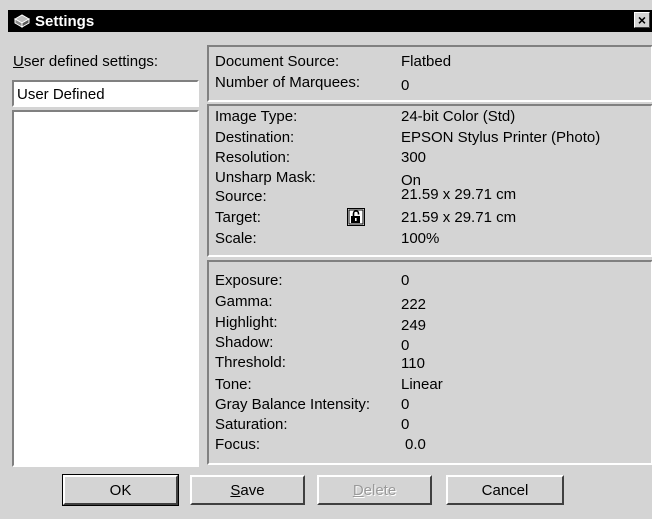 The height and width of the screenshot is (519, 652). What do you see at coordinates (501, 137) in the screenshot?
I see `info-value: EPSON Stylus Printer (Photo)` at bounding box center [501, 137].